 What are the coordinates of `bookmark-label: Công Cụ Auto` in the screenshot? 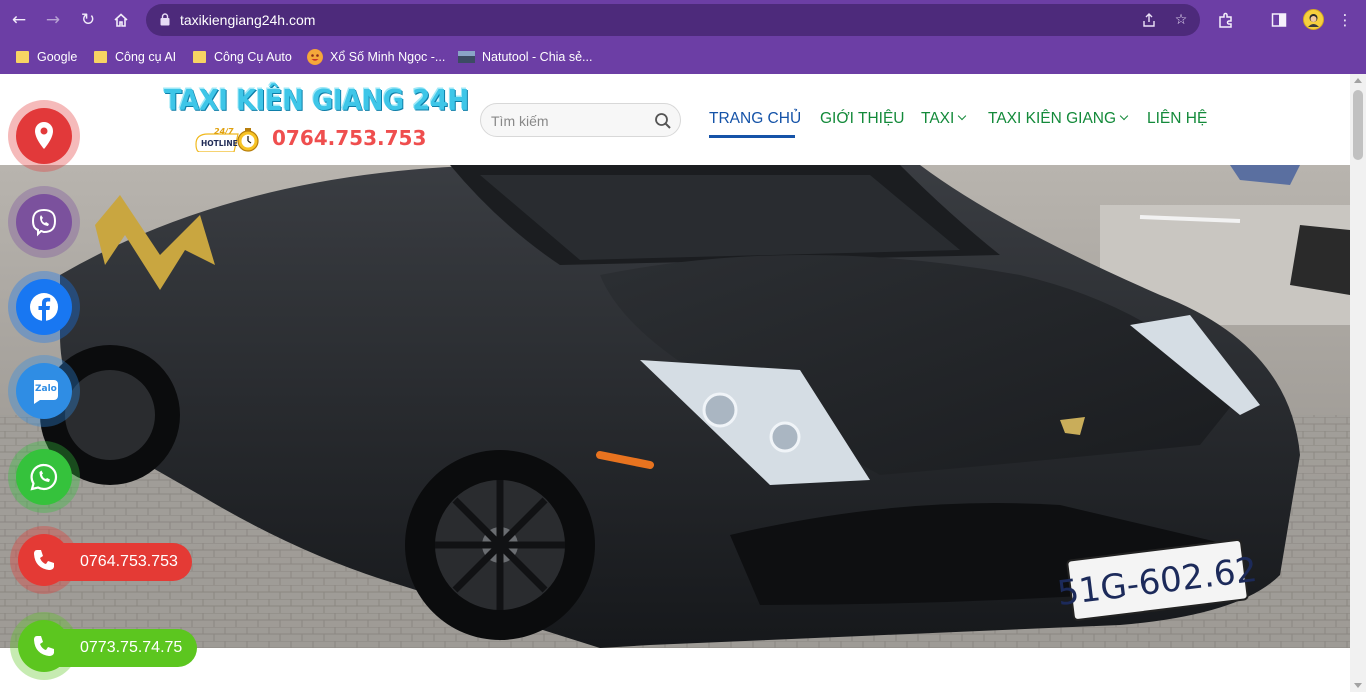 It's located at (253, 57).